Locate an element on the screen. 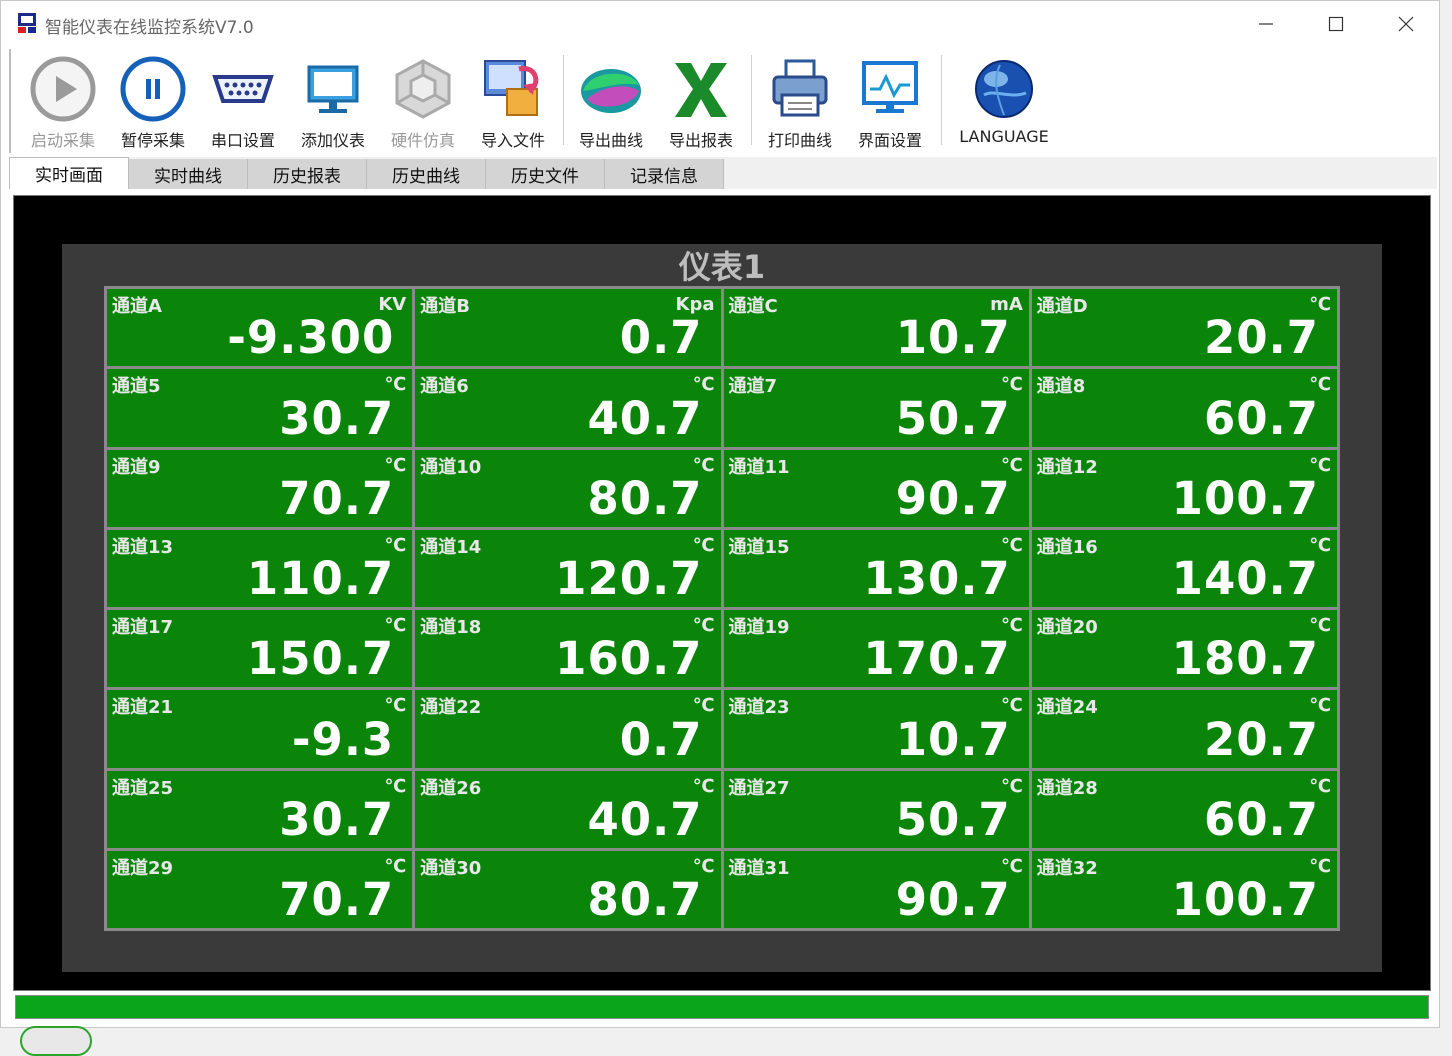 The width and height of the screenshot is (1452, 1056). tab-history-report: 历史报表 is located at coordinates (307, 174).